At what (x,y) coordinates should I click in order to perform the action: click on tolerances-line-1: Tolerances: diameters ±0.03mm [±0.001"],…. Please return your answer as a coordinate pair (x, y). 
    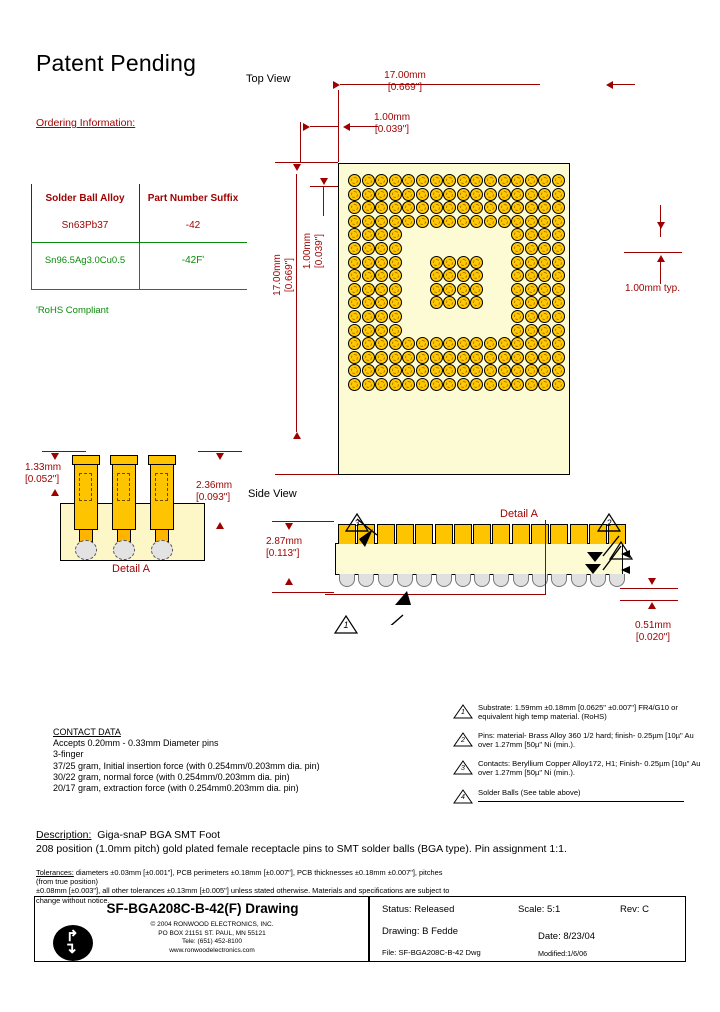
    Looking at the image, I should click on (246, 877).